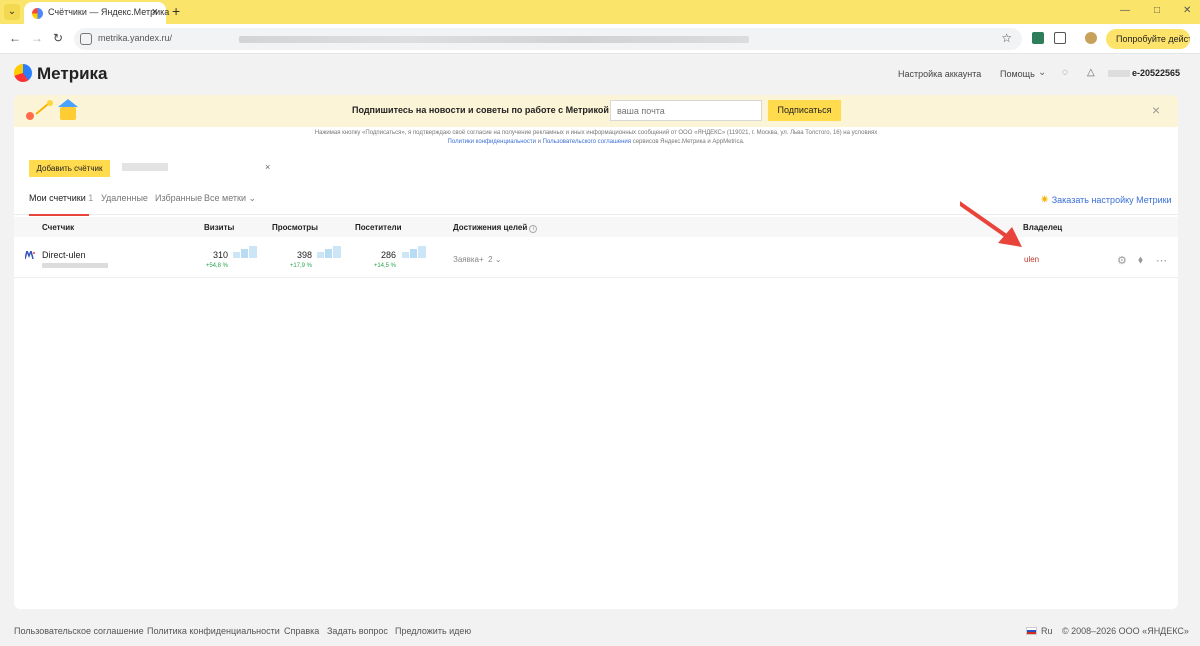 This screenshot has height=646, width=1200. I want to click on order-setup-link: ✷ Заказать настройку Метрики, so click(1106, 199).